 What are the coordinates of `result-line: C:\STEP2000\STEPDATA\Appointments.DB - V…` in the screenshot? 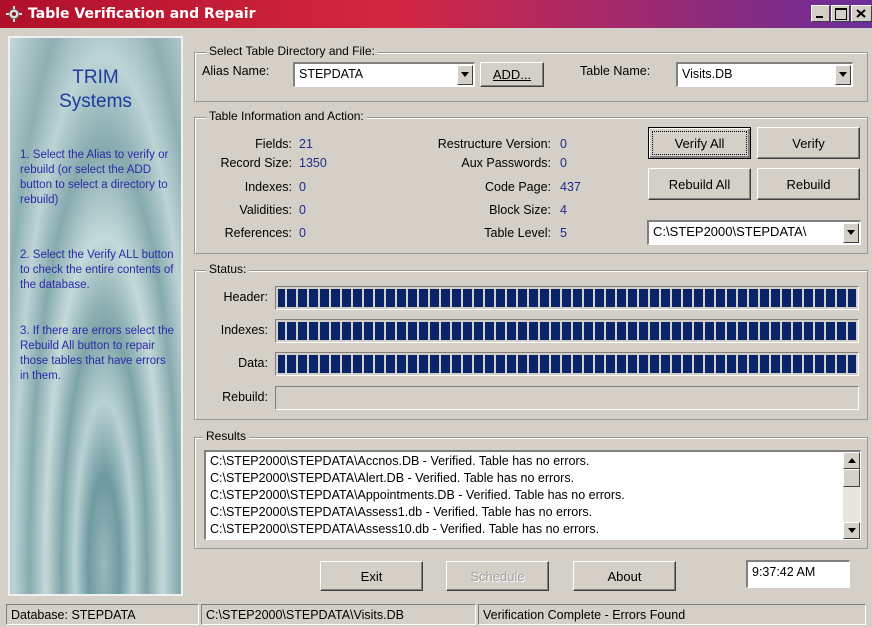 It's located at (417, 495).